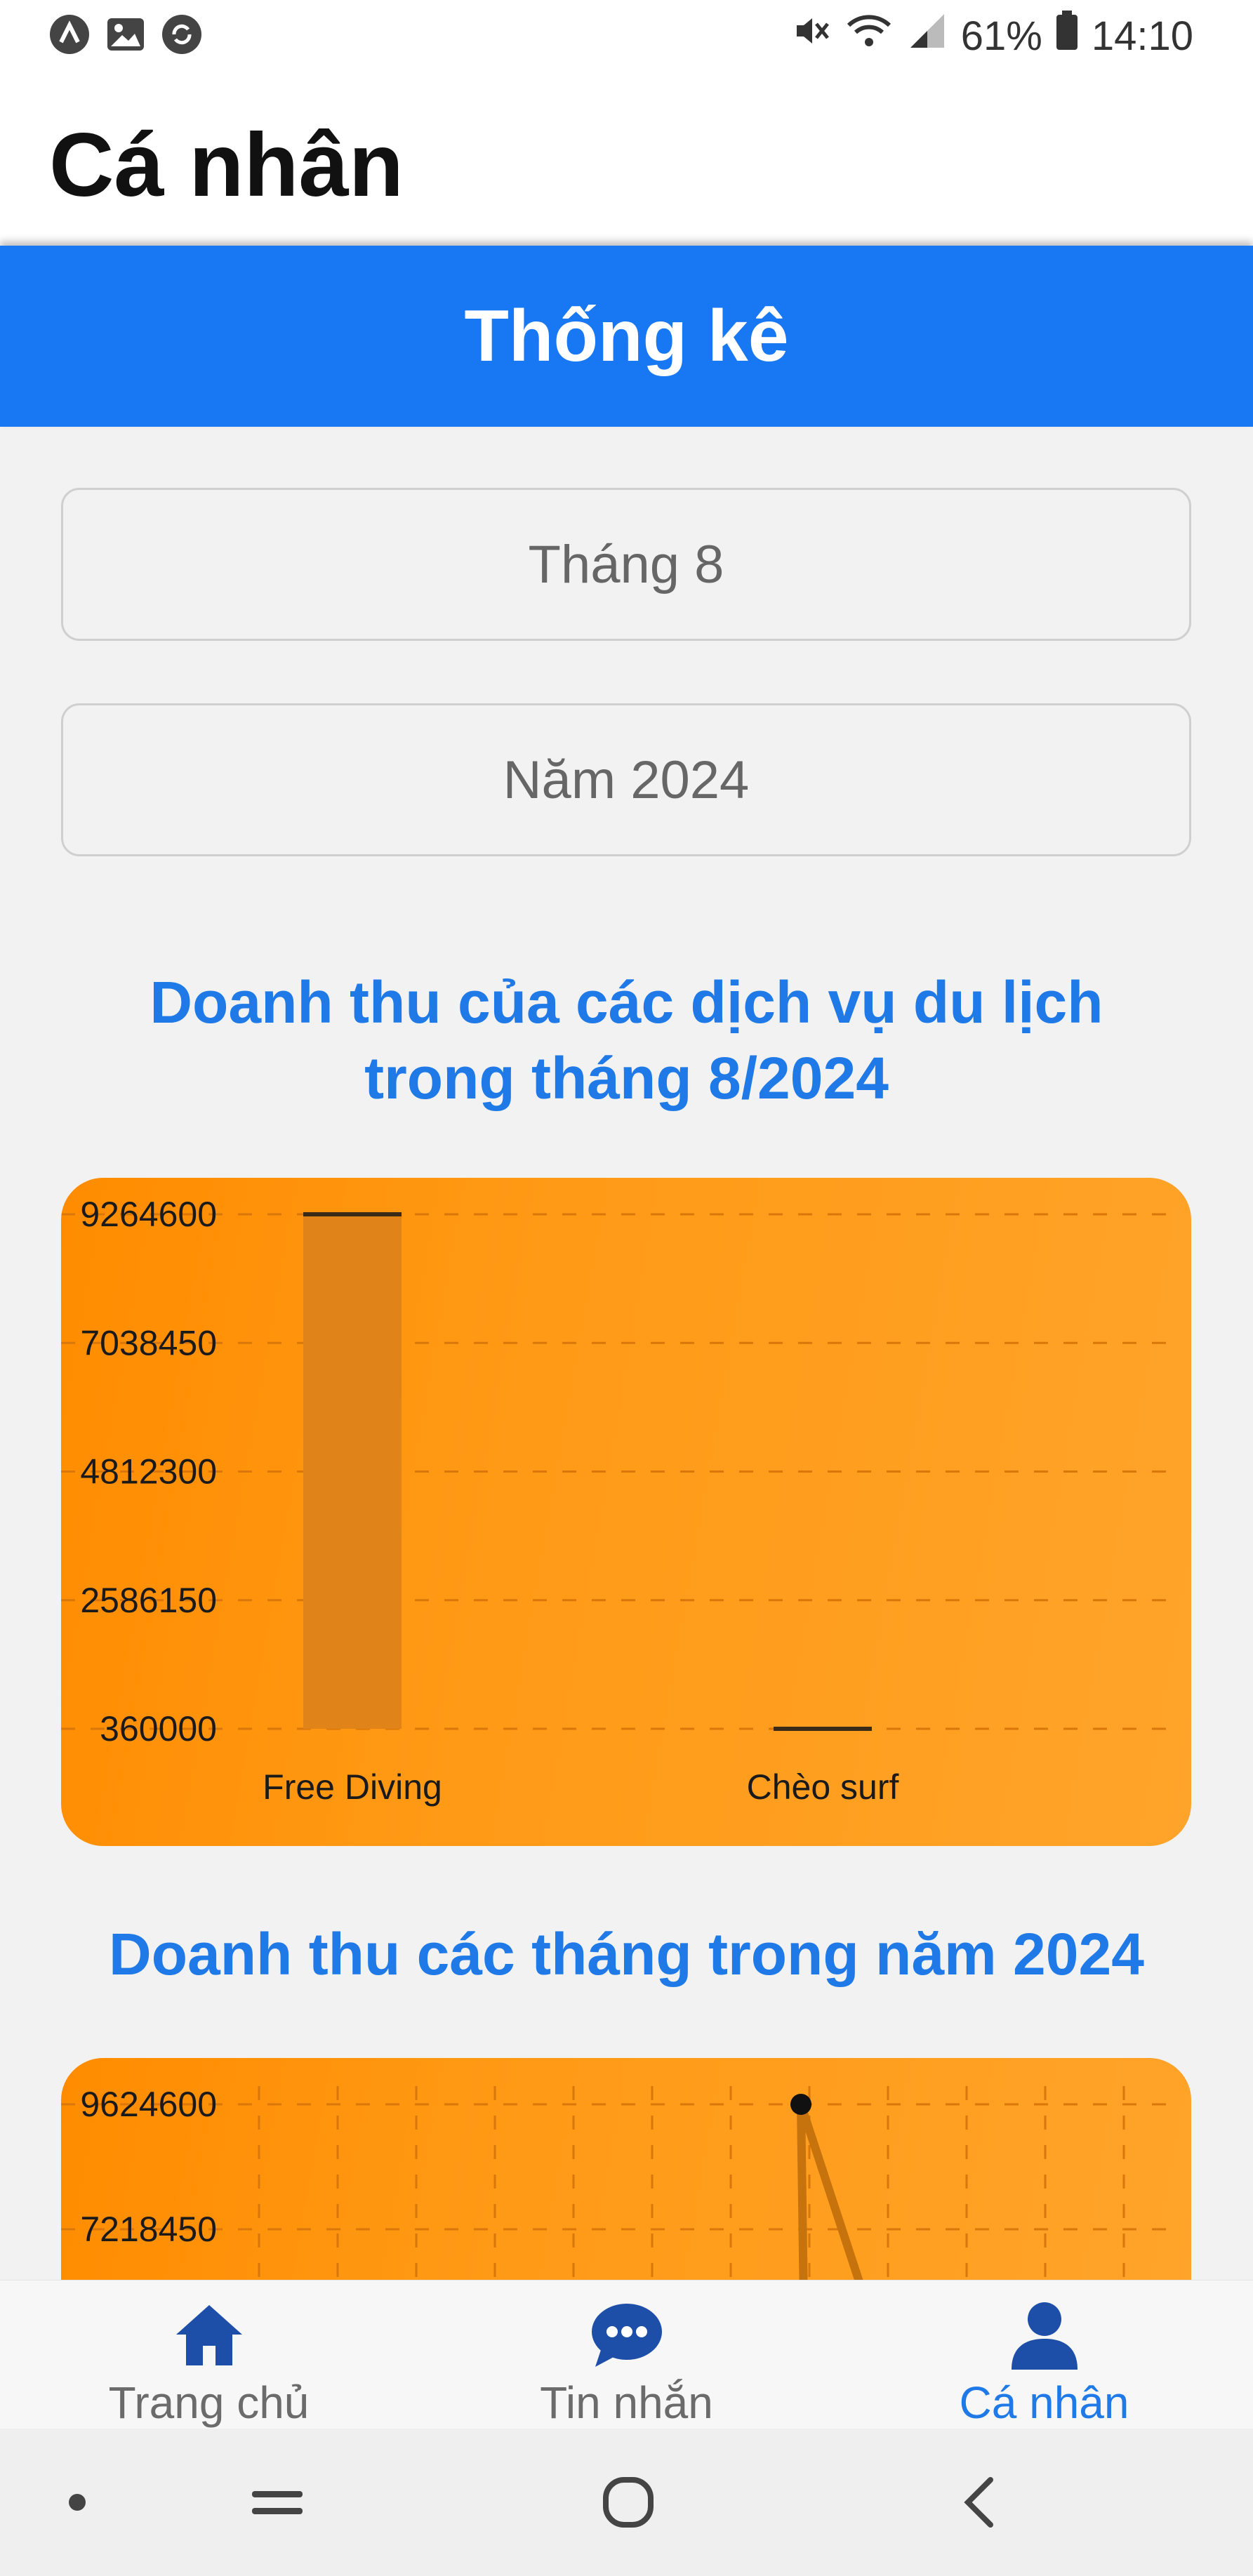 This screenshot has width=1253, height=2576. I want to click on bar, so click(352, 1472).